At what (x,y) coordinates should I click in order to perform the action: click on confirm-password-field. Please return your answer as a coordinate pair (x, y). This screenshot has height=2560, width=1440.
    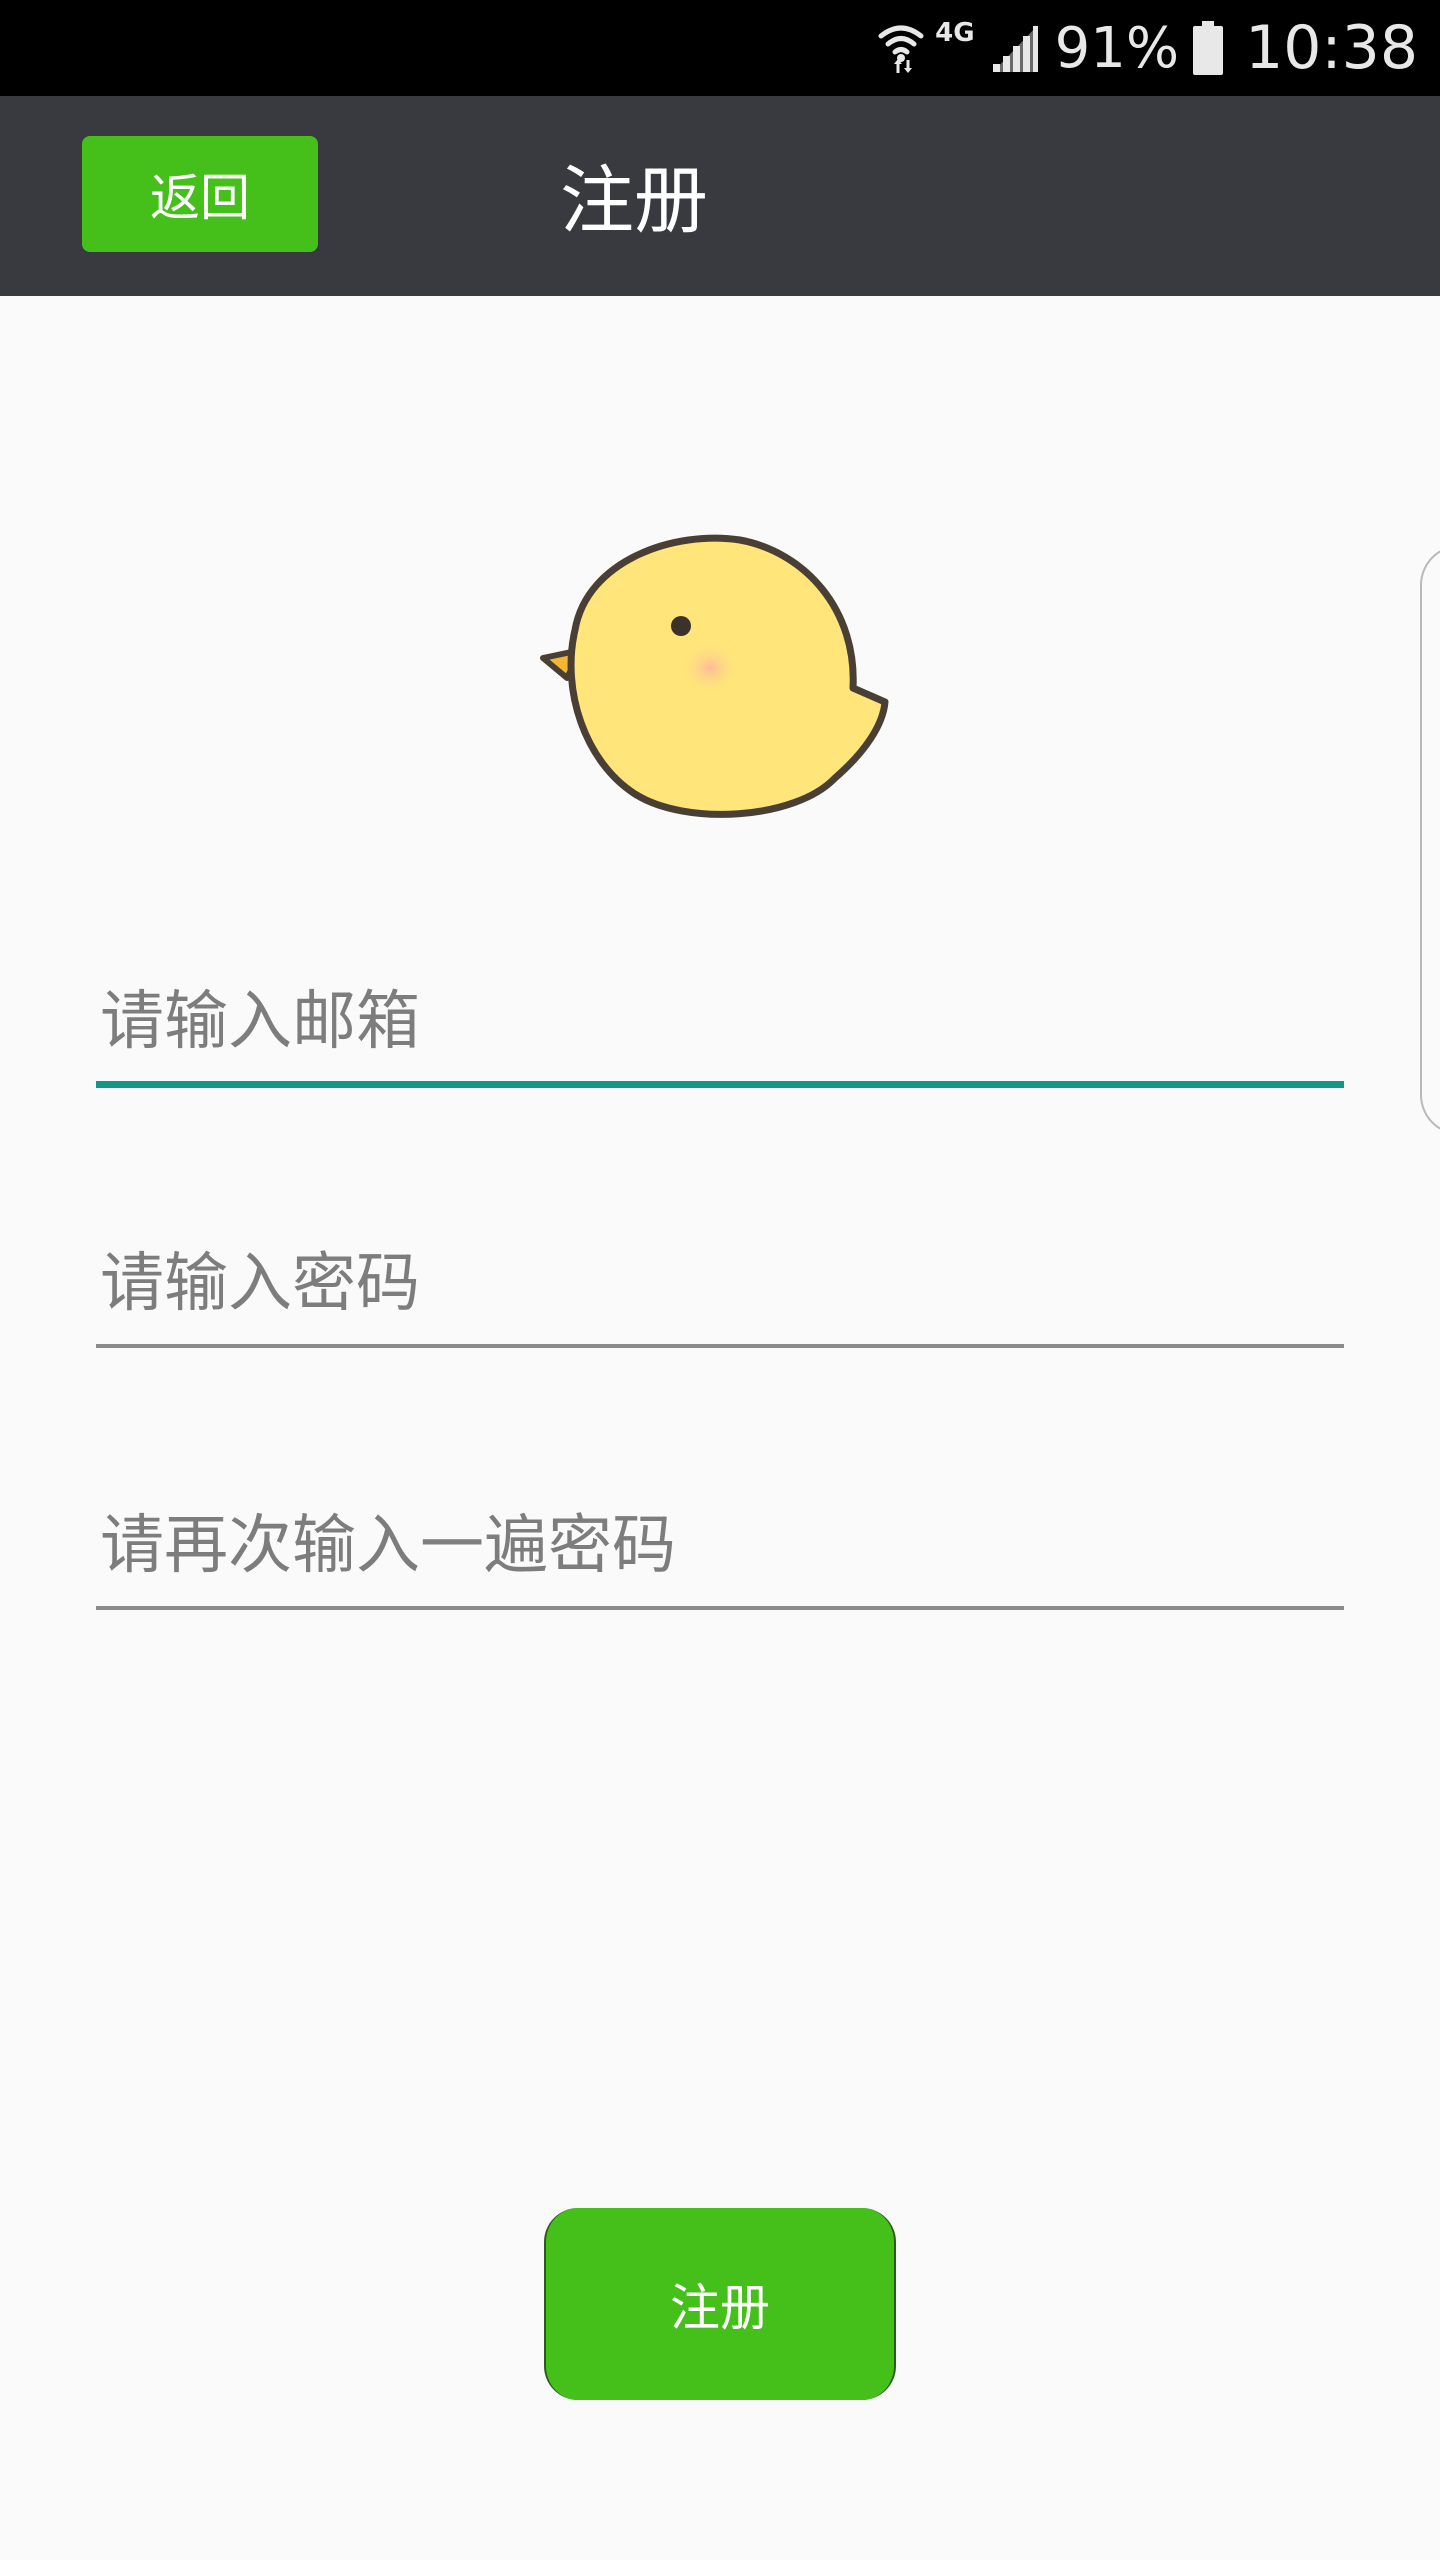
    Looking at the image, I should click on (720, 1550).